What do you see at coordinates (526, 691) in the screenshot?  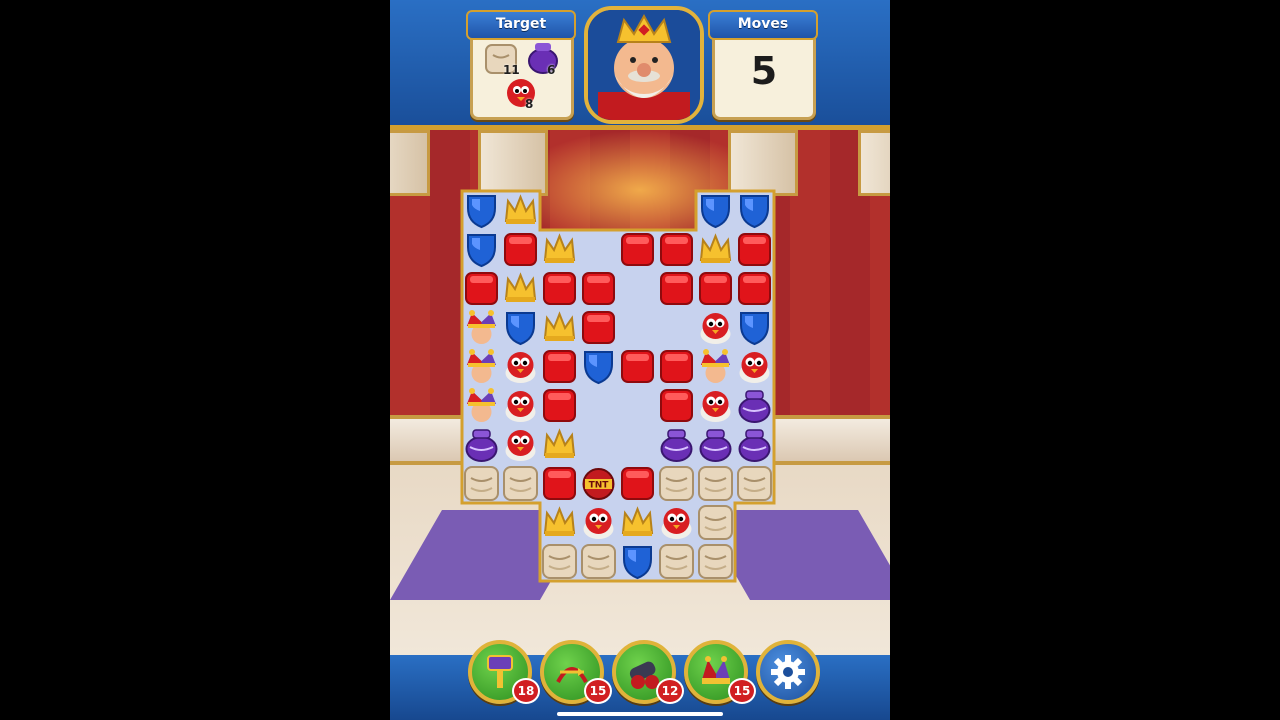 I see `hammer-count: 18` at bounding box center [526, 691].